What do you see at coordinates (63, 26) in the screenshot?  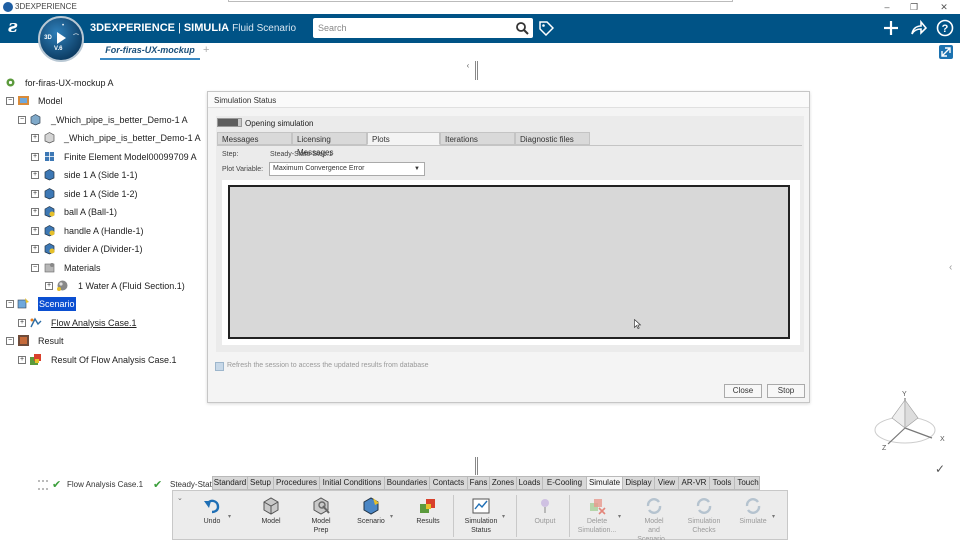 I see `compass-top-icon: •` at bounding box center [63, 26].